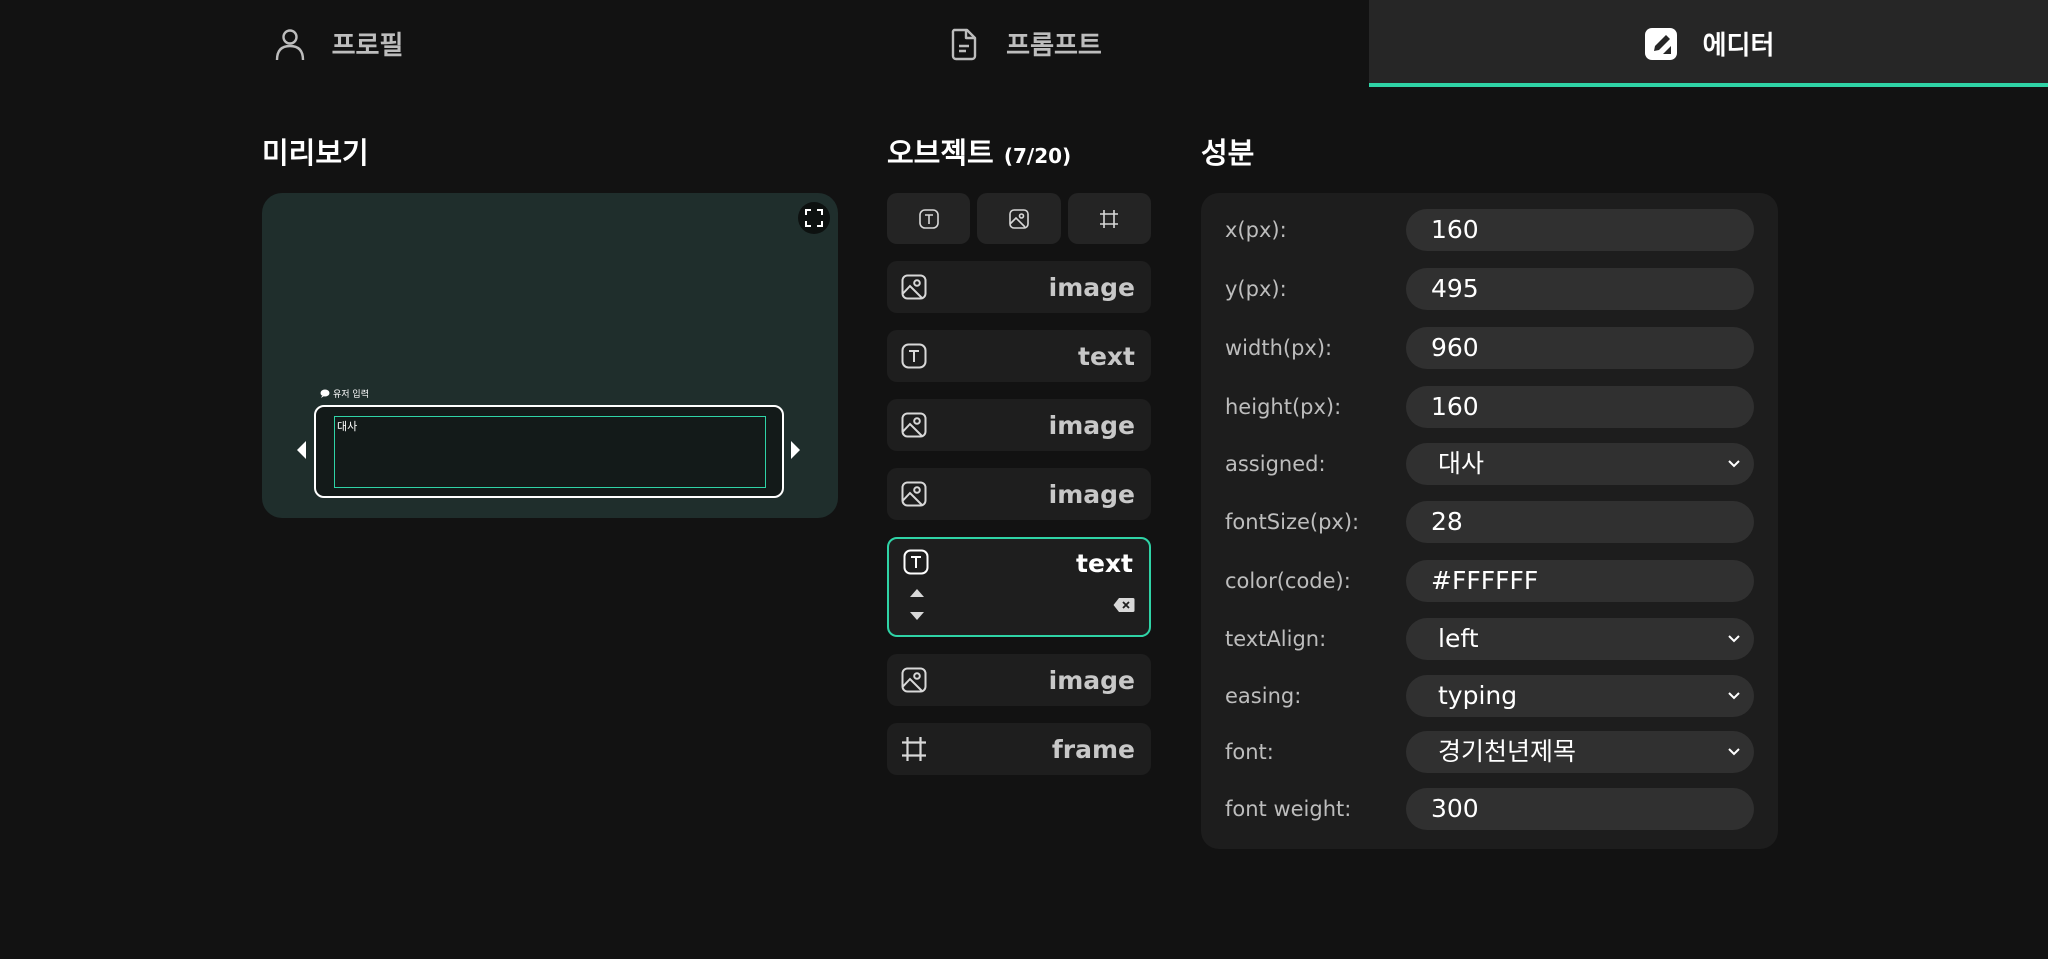 This screenshot has width=2048, height=959. I want to click on prop-row-height: height(px): 160, so click(1489, 407).